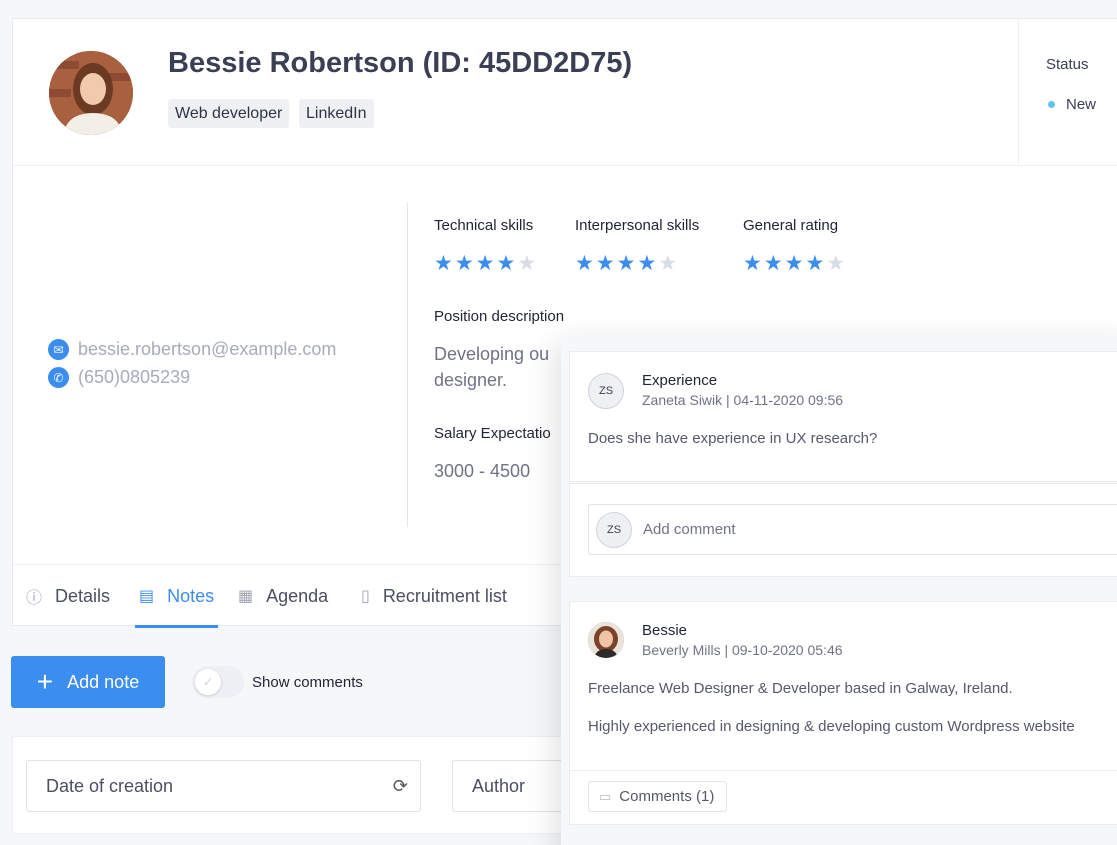 The image size is (1117, 845). I want to click on add-comment-input: ZS Add comment, so click(852, 529).